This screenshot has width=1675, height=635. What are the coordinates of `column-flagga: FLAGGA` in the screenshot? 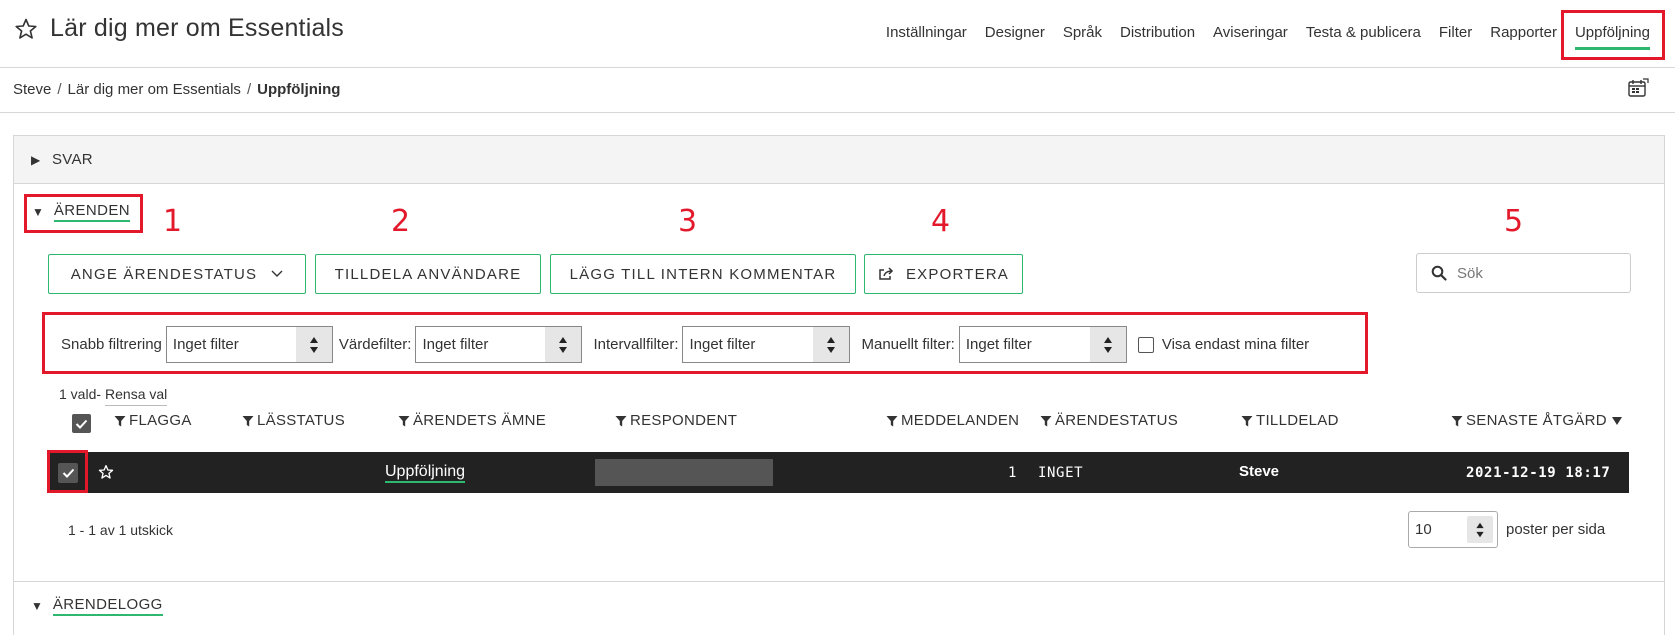 It's located at (153, 420).